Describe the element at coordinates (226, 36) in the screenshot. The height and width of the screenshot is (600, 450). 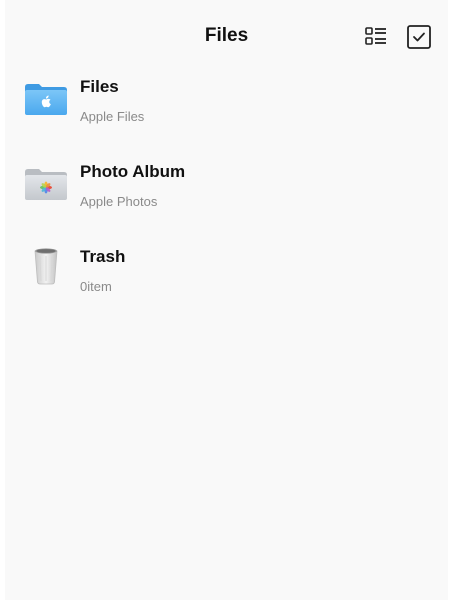
I see `navigation-header: Files` at that location.